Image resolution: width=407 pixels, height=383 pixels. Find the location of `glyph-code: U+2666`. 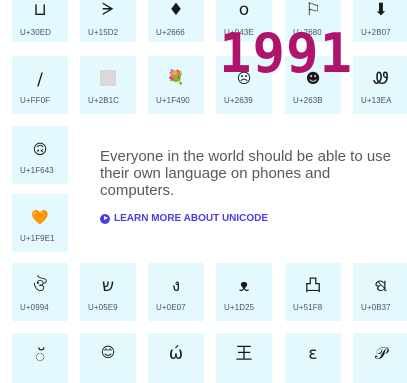

glyph-code: U+2666 is located at coordinates (170, 32).